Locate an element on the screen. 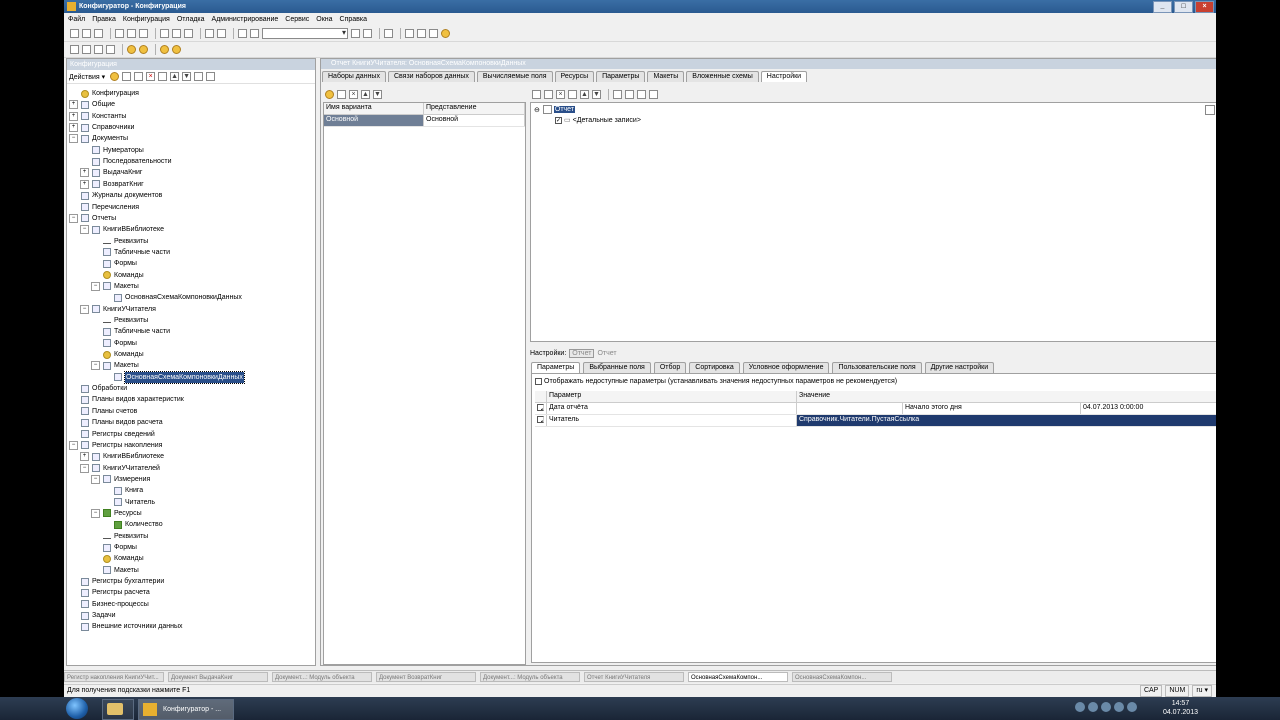  tab-parameters: Параметры is located at coordinates (621, 76).